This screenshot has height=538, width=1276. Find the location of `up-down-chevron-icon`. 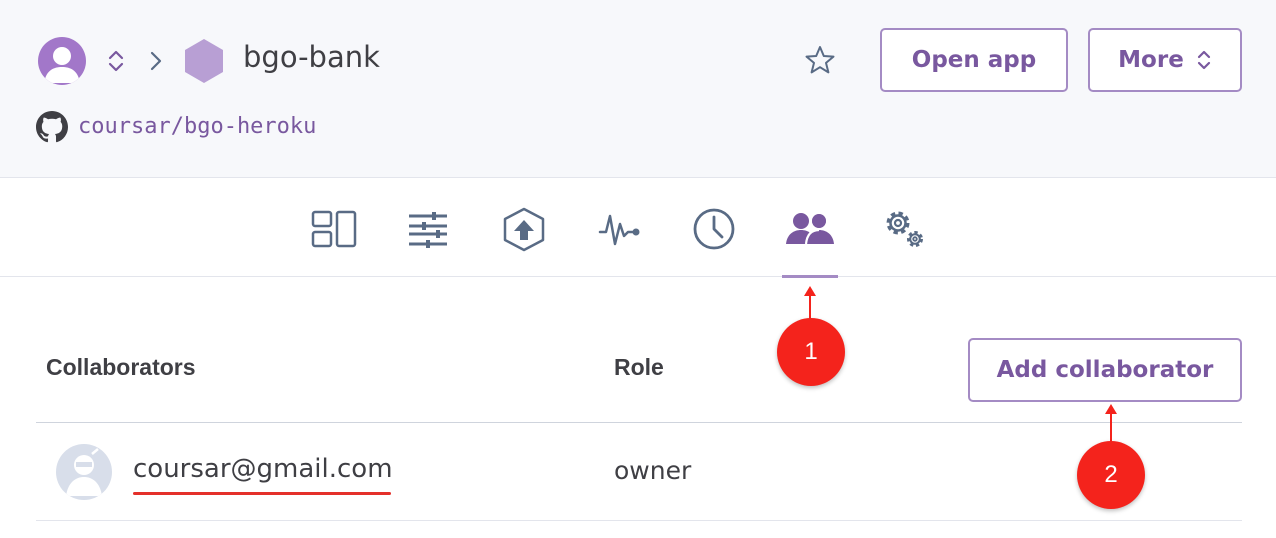

up-down-chevron-icon is located at coordinates (1203, 60).